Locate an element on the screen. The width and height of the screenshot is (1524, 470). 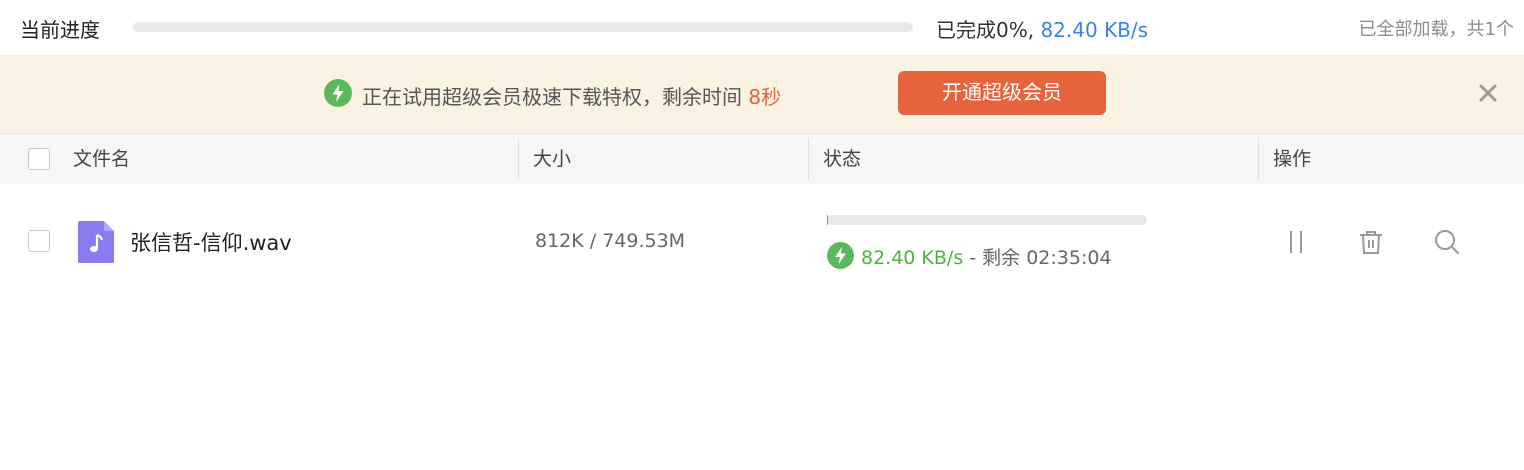
progress-title: 当前进度 is located at coordinates (60, 30).